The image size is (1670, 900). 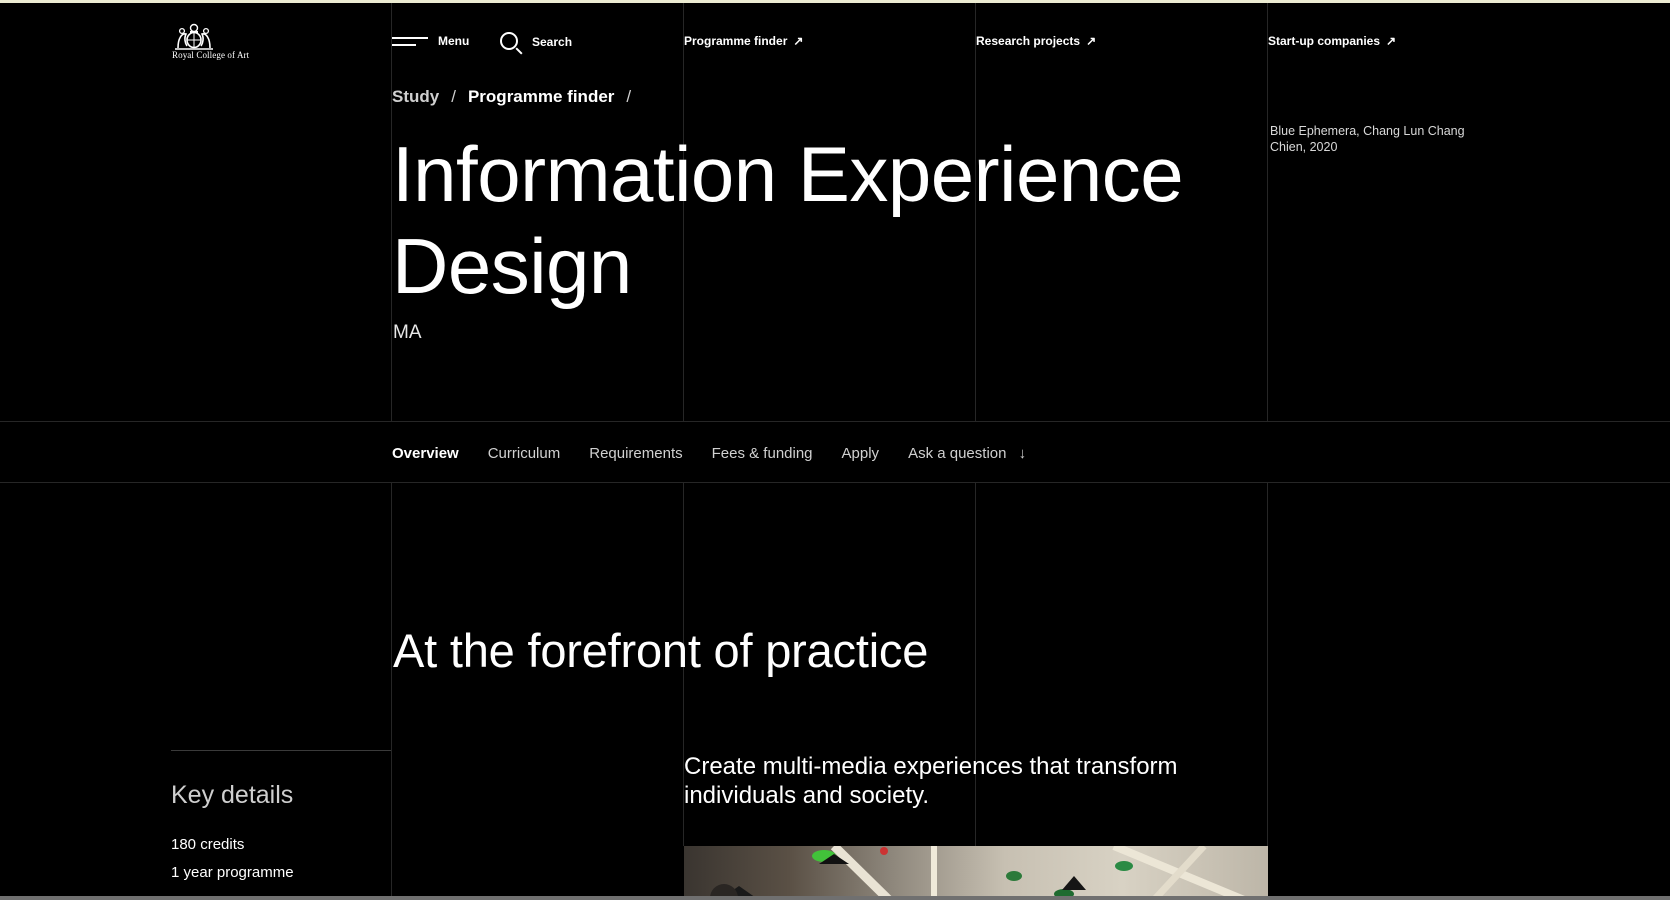 I want to click on search-button: Search, so click(x=536, y=41).